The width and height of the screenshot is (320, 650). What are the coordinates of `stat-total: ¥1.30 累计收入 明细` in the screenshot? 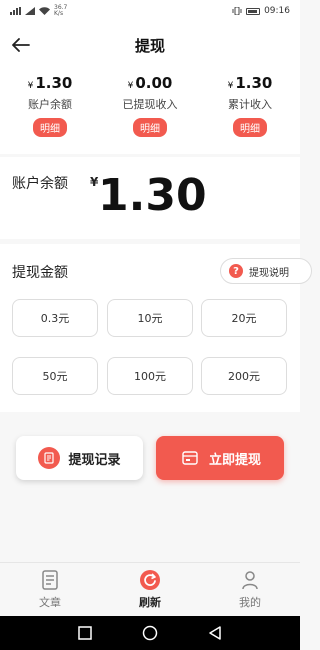 It's located at (250, 111).